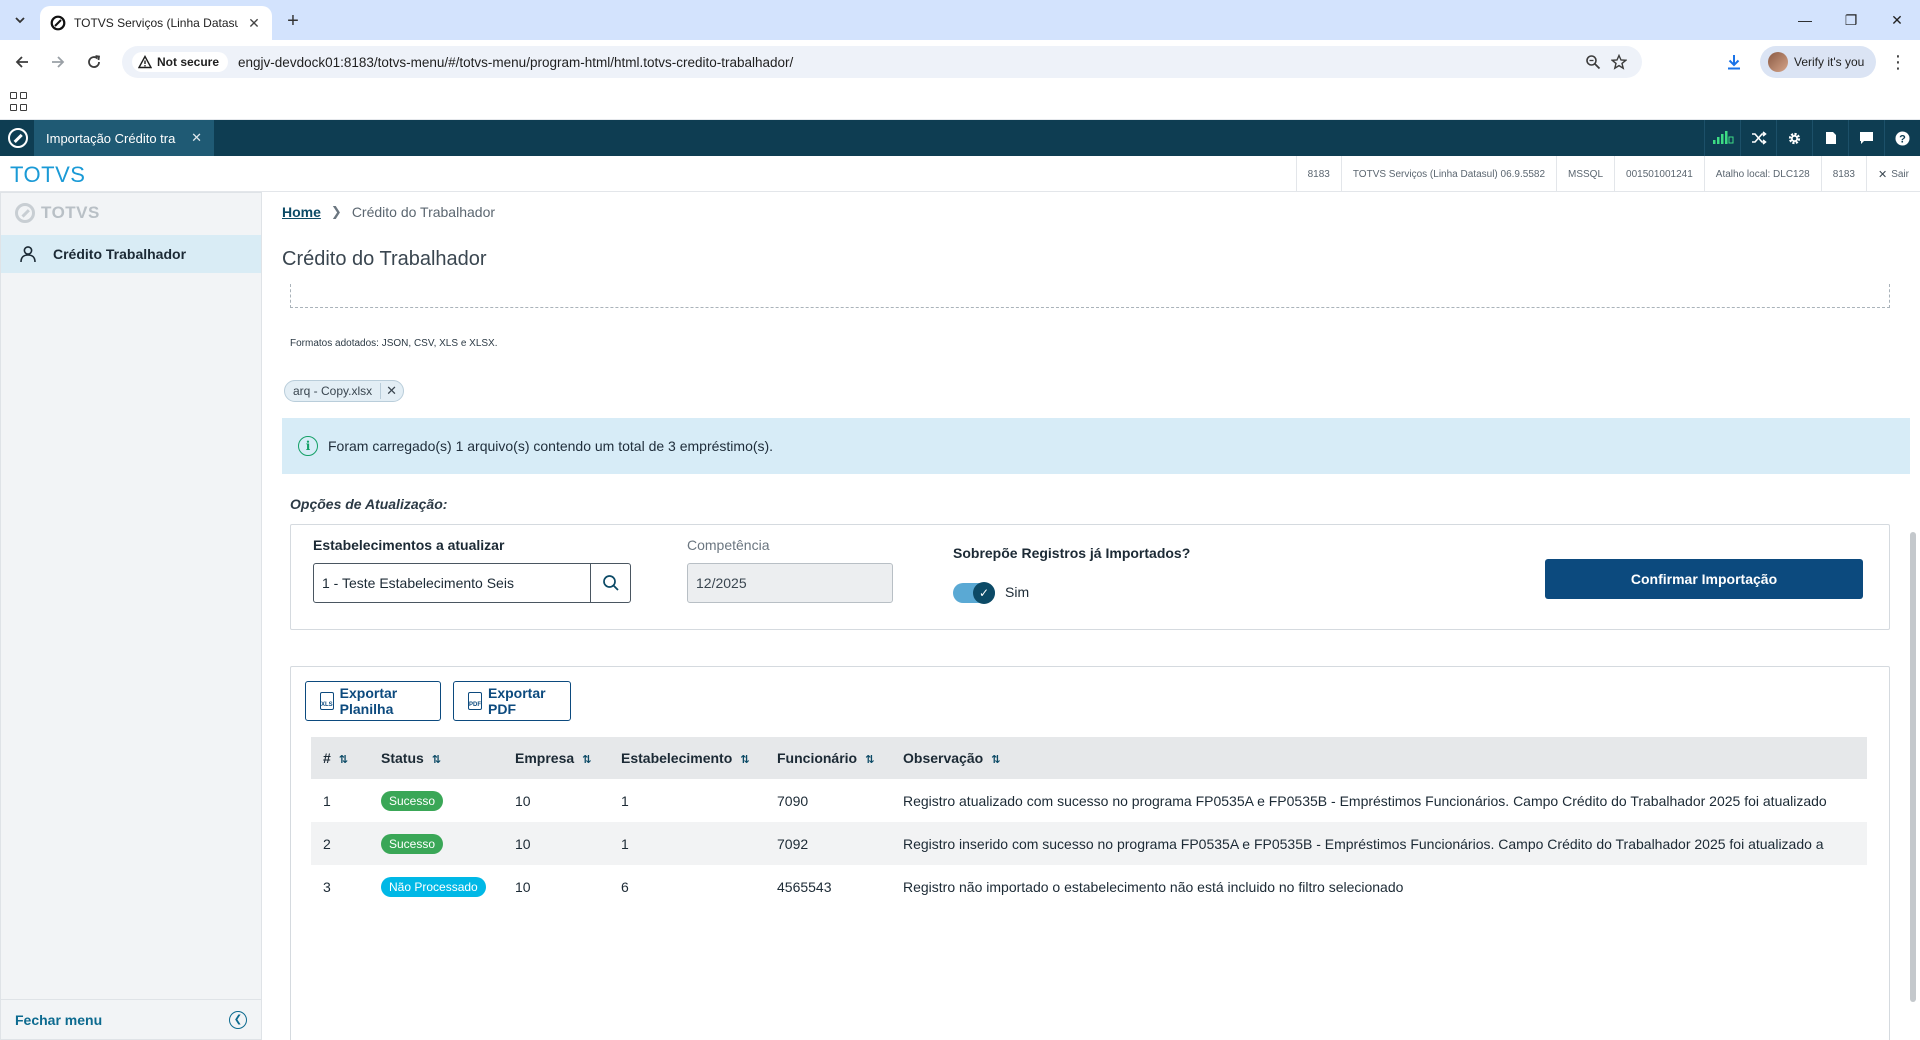 This screenshot has width=1920, height=1040. Describe the element at coordinates (1619, 62) in the screenshot. I see `bookmark-star-icon` at that location.